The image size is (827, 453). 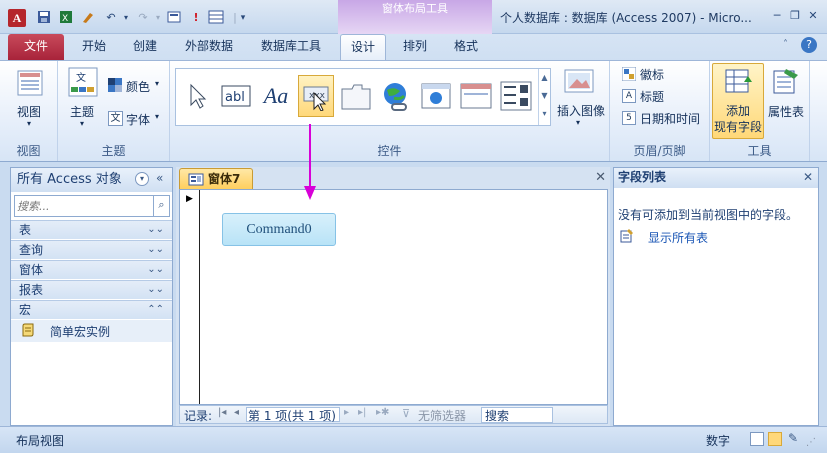 I want to click on nav-category-macros: 宏 ⌃⌃, so click(x=91, y=309).